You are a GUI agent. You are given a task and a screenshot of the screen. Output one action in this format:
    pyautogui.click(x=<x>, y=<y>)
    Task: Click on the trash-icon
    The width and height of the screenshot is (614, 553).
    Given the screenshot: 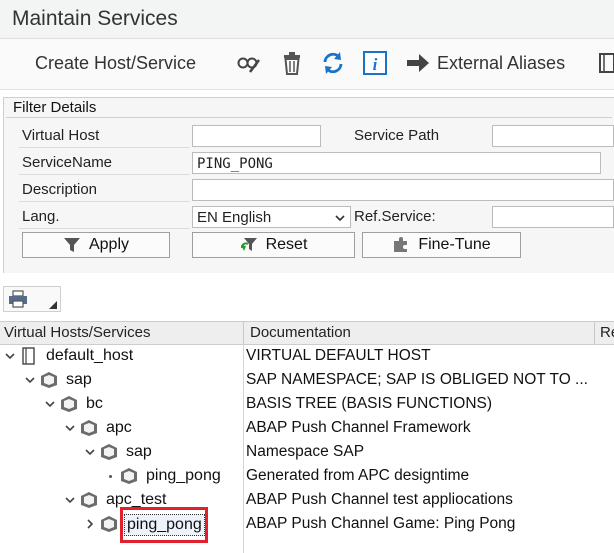 What is the action you would take?
    pyautogui.click(x=292, y=63)
    